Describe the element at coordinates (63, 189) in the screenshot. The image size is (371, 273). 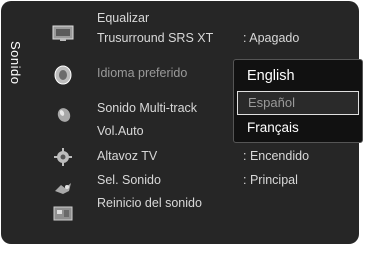
I see `input-icon` at that location.